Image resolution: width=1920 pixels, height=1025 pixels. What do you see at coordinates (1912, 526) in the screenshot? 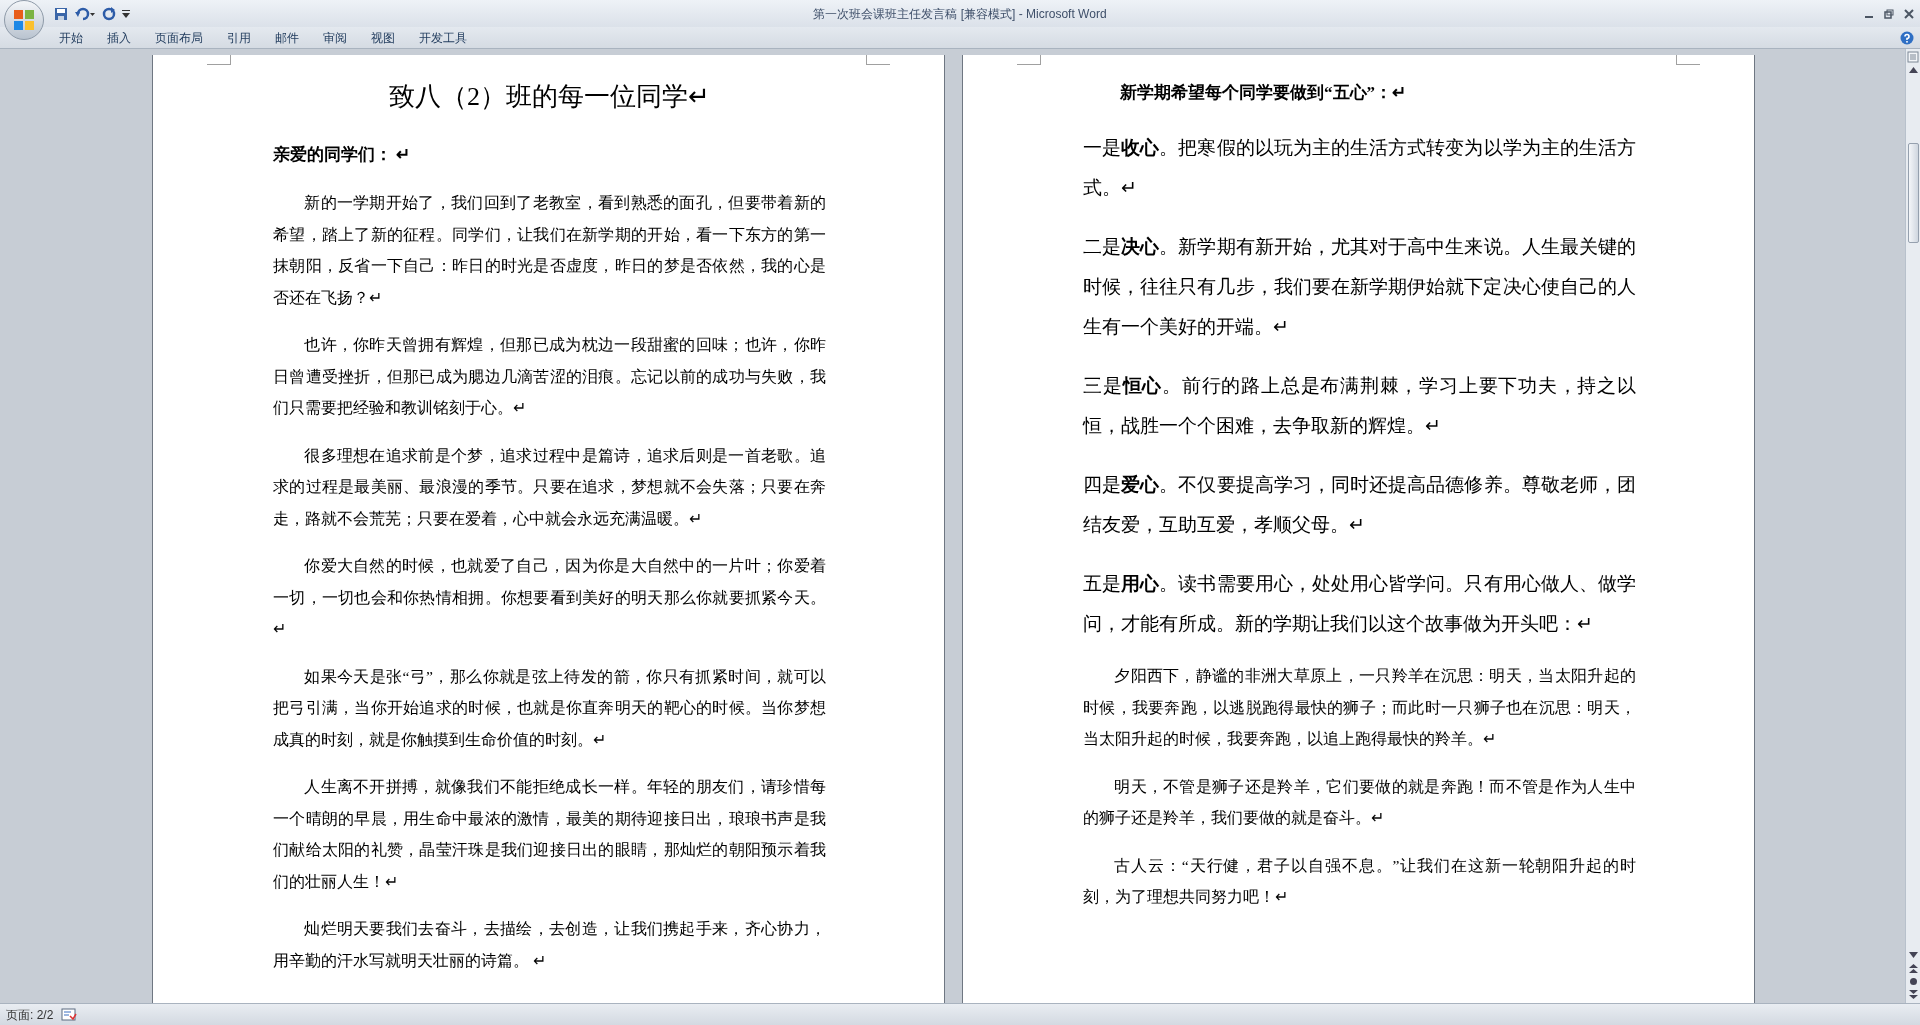
I see `vertical-scrollbar` at bounding box center [1912, 526].